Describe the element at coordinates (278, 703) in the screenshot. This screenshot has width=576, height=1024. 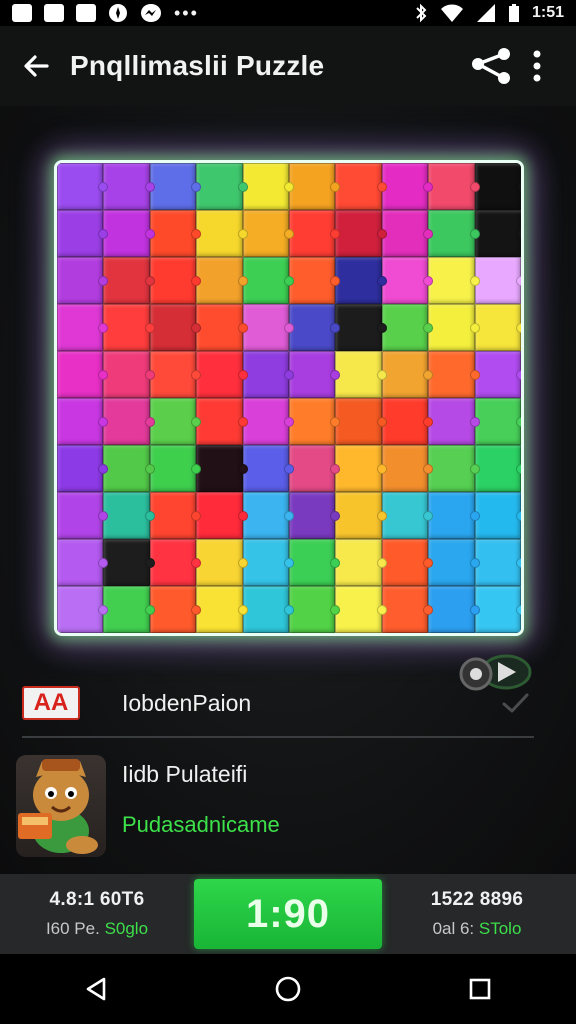
I see `list-item-1: AA IobdenPaion` at that location.